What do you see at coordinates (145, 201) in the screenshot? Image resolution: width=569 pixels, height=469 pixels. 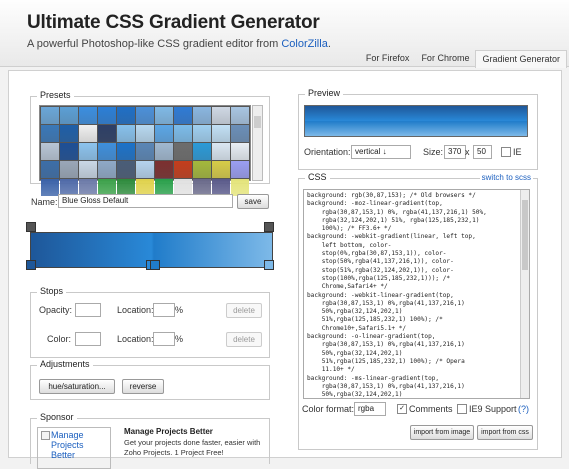 I see `name-input: Blue Gloss Default` at bounding box center [145, 201].